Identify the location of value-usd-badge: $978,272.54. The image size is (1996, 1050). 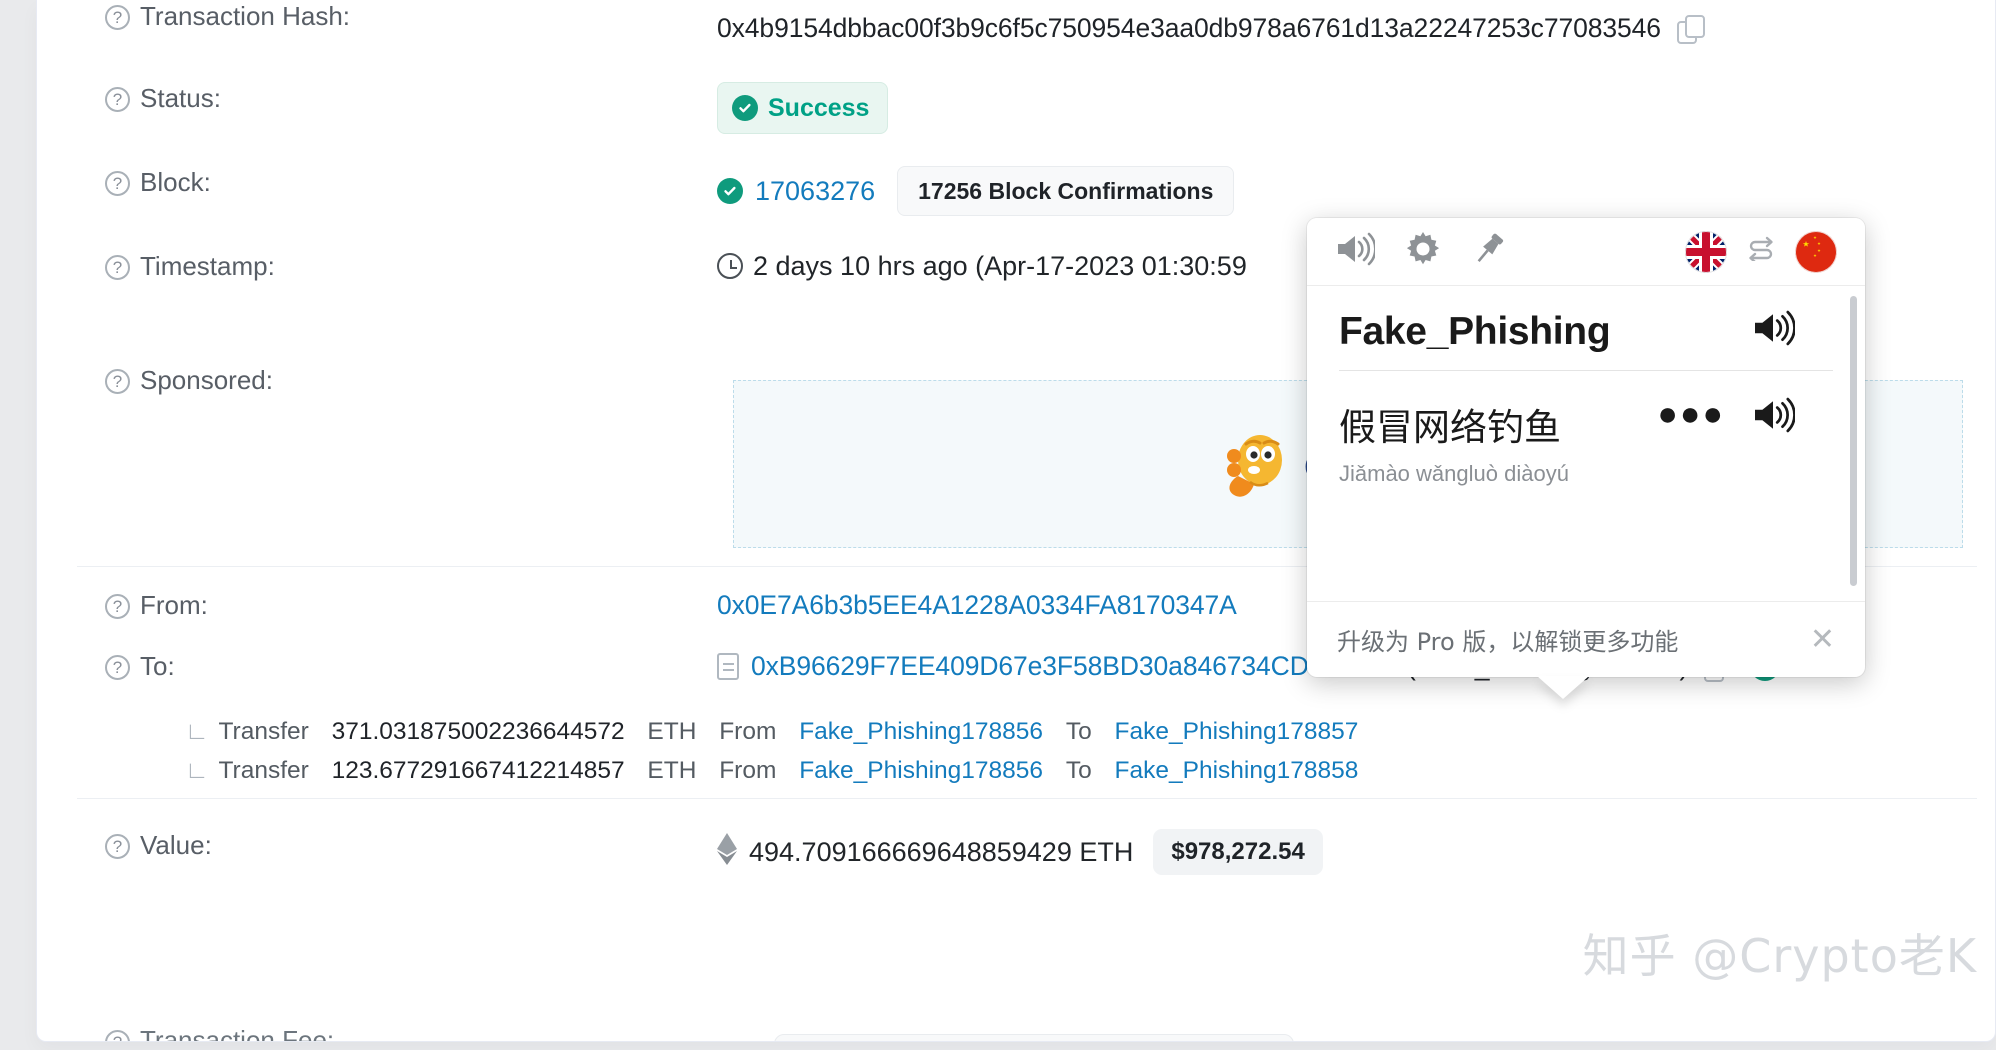
(1238, 852).